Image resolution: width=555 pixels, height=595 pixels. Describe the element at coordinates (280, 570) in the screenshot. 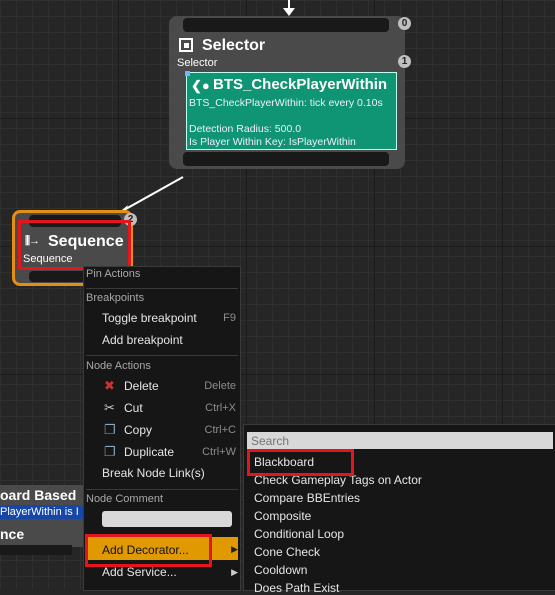

I see `decorator-item: Cooldown` at that location.